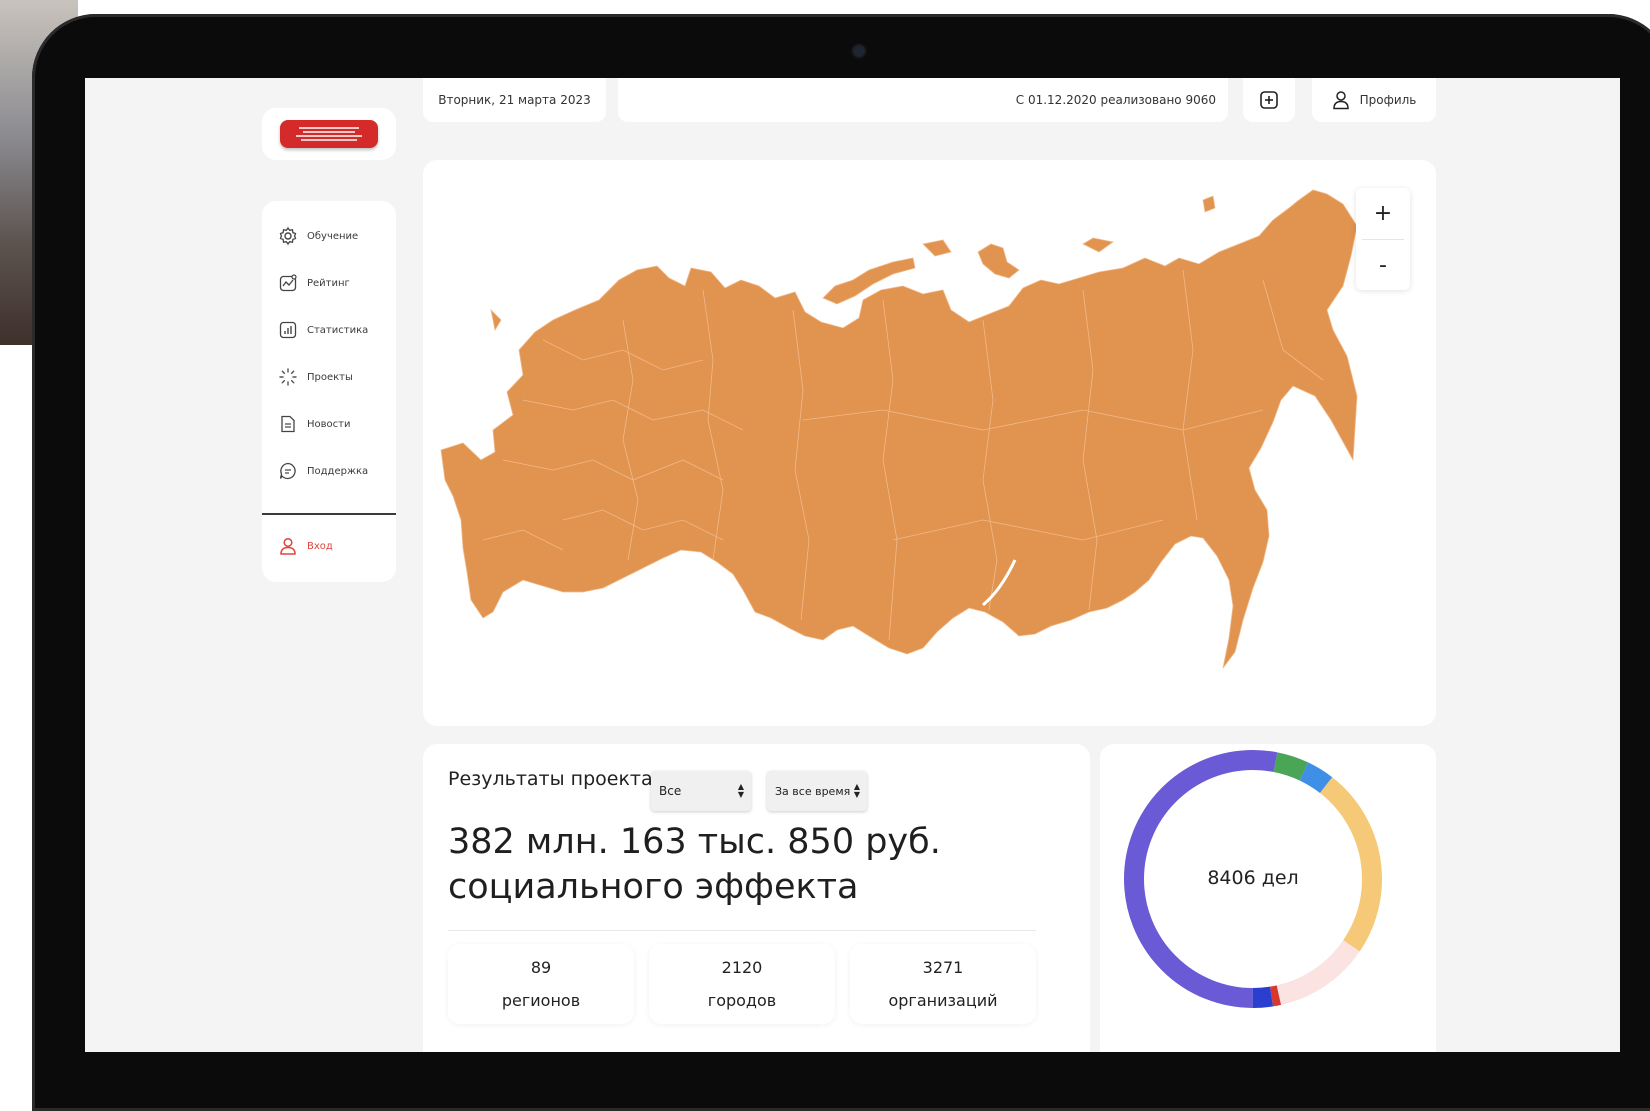  I want to click on period-filter-value: За все время, so click(813, 791).